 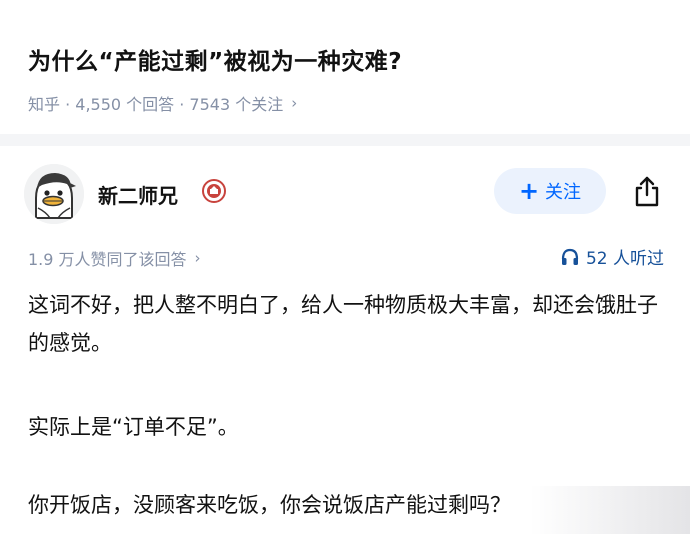 I want to click on plus-icon: +, so click(x=529, y=191).